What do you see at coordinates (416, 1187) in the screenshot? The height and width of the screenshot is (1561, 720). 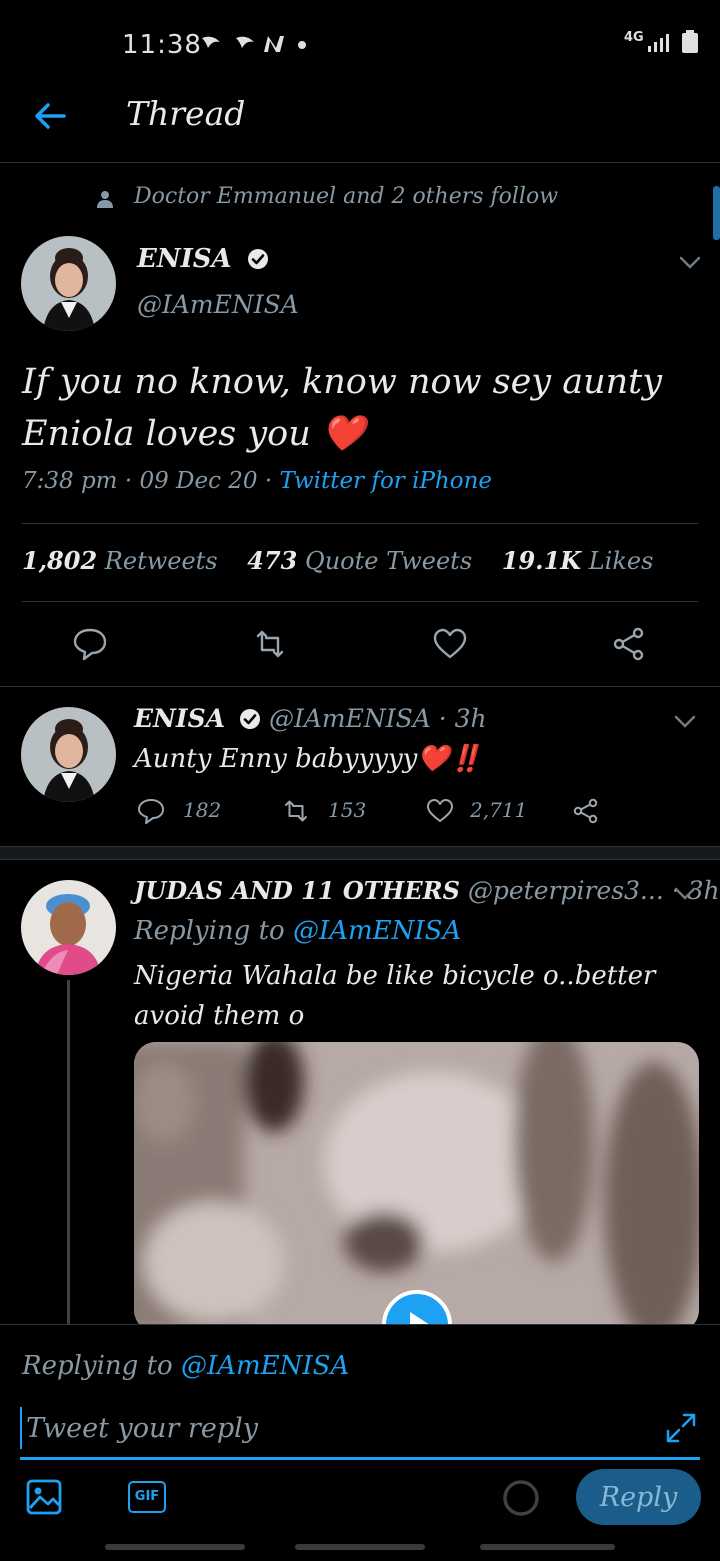 I see `video-thumbnail` at bounding box center [416, 1187].